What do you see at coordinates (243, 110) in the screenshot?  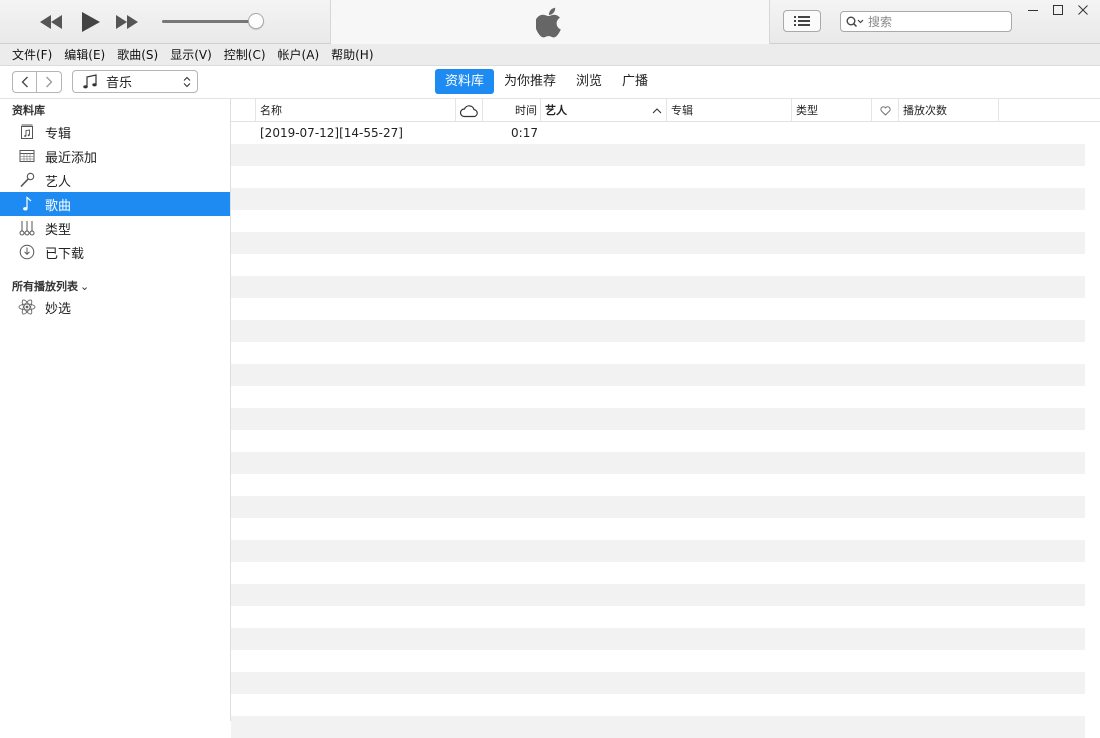 I see `column-header-spacer` at bounding box center [243, 110].